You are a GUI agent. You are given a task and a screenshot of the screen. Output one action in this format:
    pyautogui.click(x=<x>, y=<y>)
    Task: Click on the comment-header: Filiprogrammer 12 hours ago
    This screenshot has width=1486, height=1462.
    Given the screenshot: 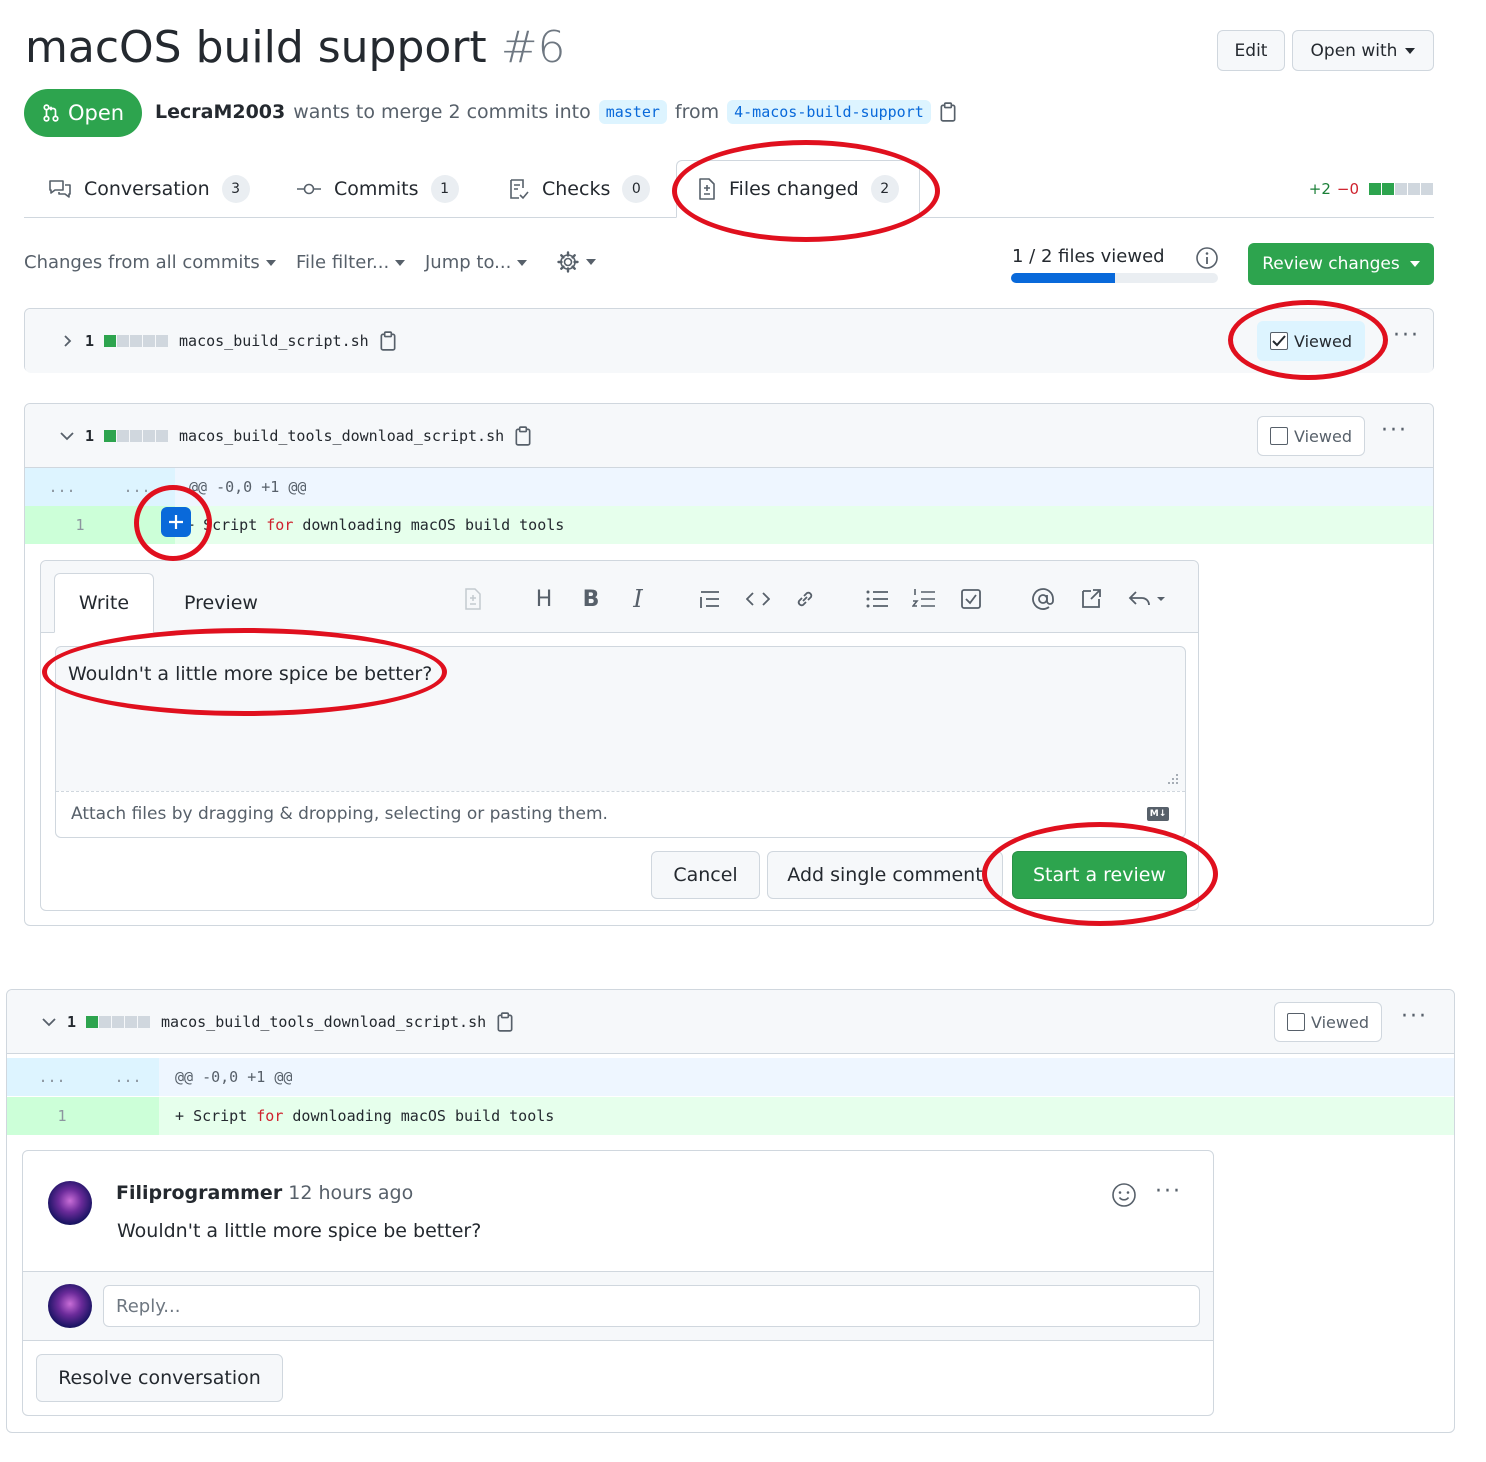 What is the action you would take?
    pyautogui.click(x=264, y=1193)
    